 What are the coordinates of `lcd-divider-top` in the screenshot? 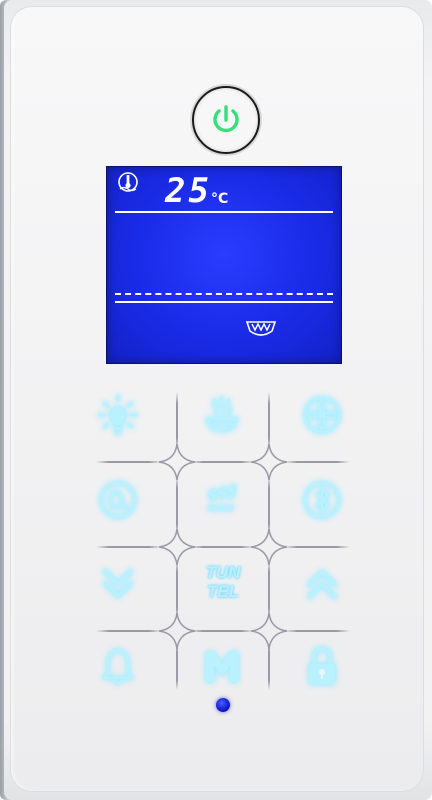 It's located at (224, 212).